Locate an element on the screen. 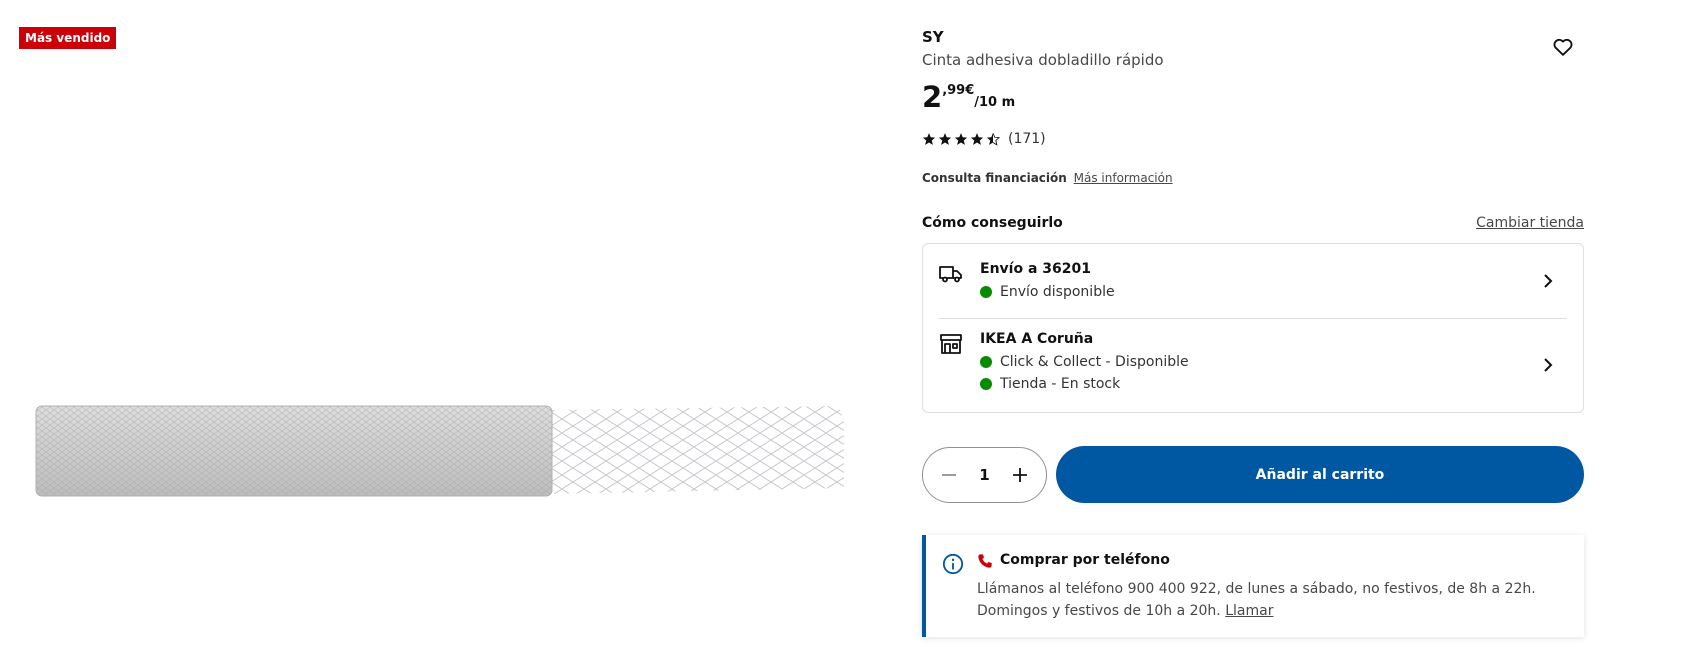  minus-icon is located at coordinates (949, 475).